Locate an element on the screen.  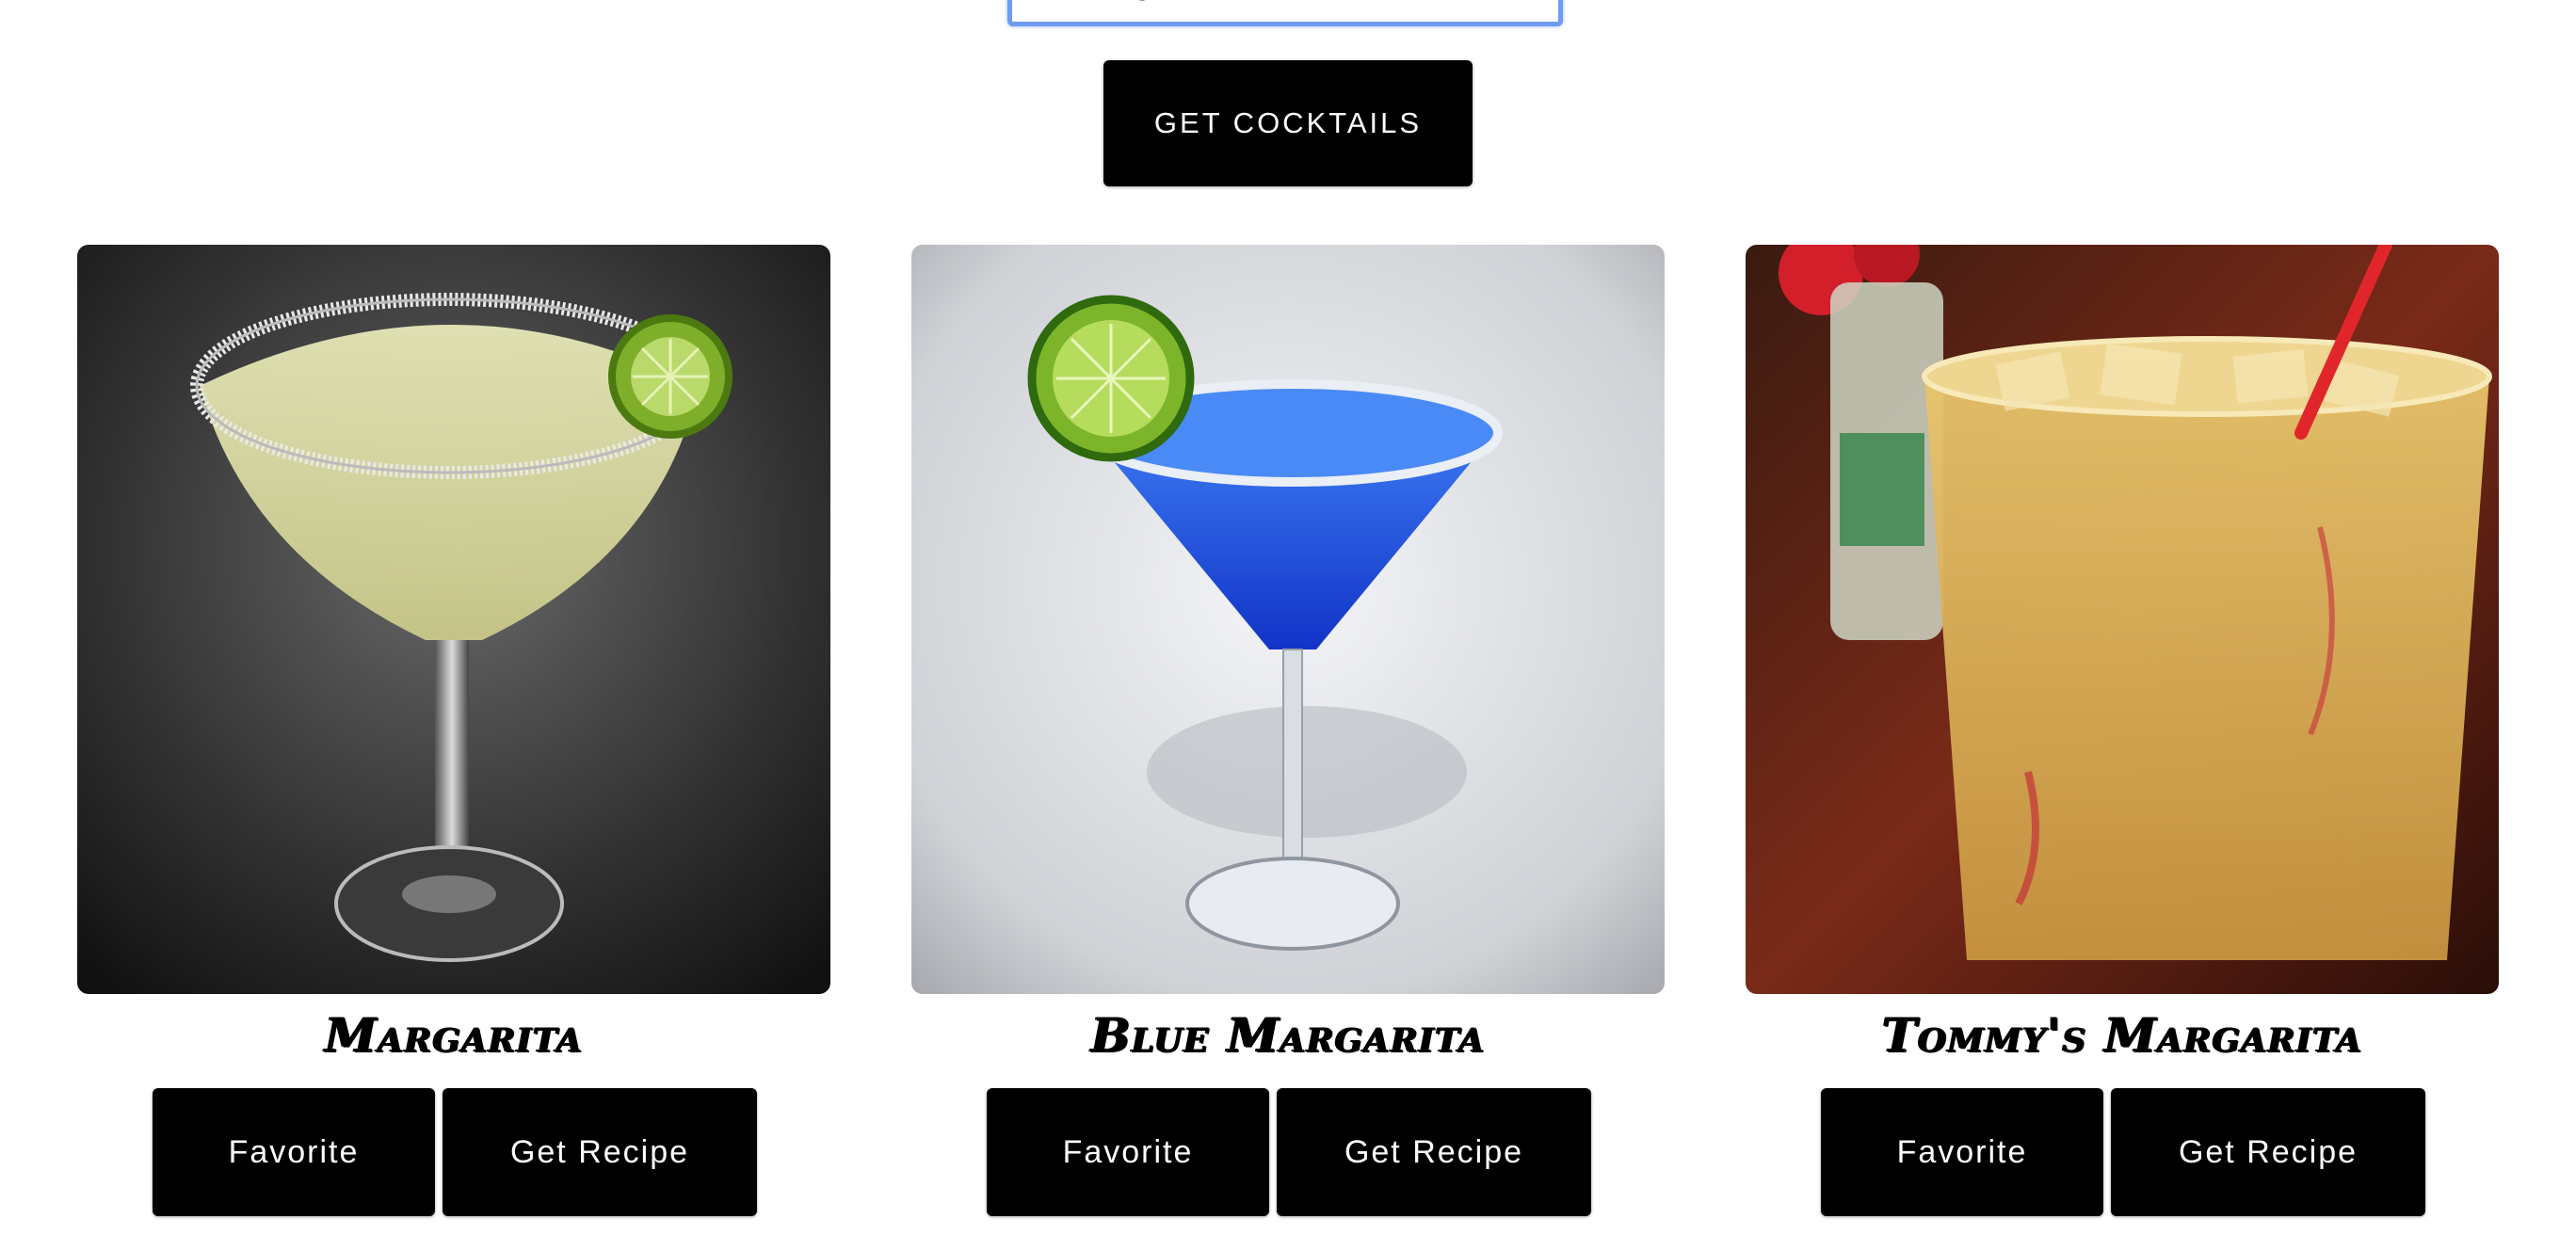
cocktail-title: Tommy's Margarita is located at coordinates (2122, 1035).